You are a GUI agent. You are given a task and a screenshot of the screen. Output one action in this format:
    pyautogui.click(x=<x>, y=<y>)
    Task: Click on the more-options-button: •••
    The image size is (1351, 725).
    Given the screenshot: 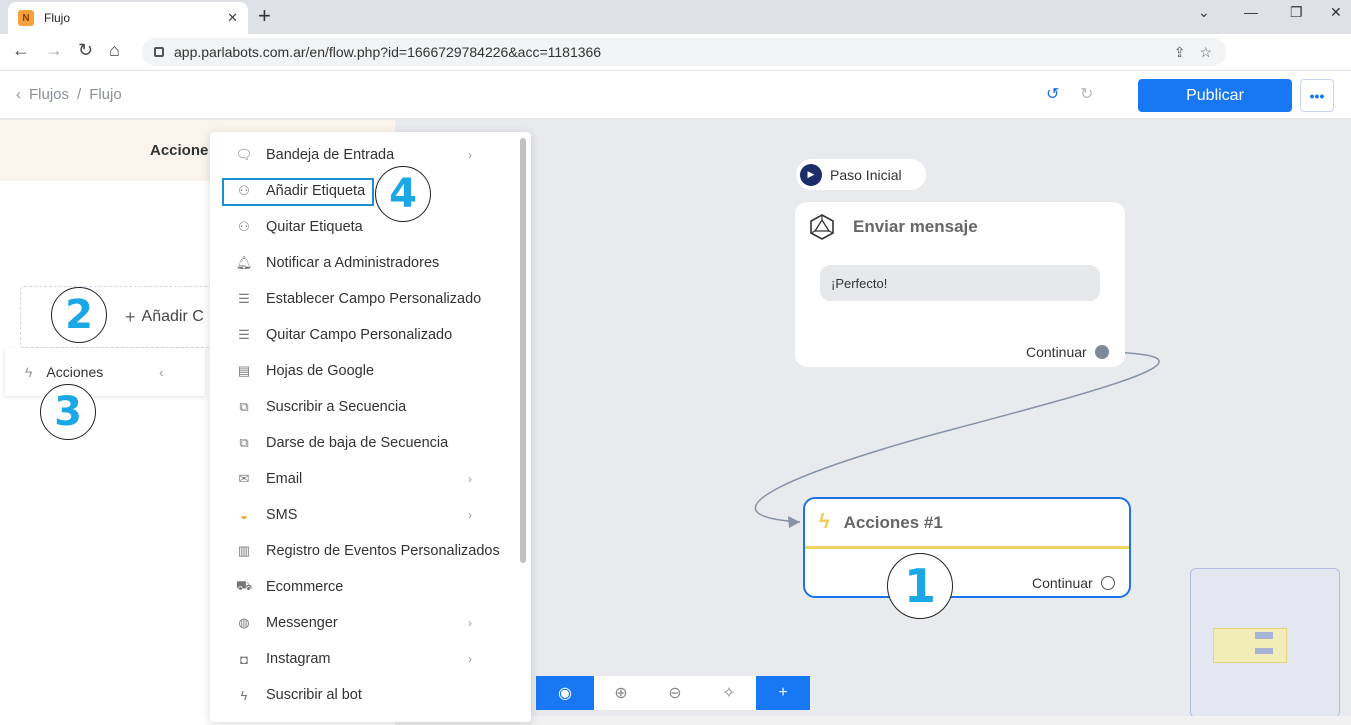 What is the action you would take?
    pyautogui.click(x=1317, y=95)
    